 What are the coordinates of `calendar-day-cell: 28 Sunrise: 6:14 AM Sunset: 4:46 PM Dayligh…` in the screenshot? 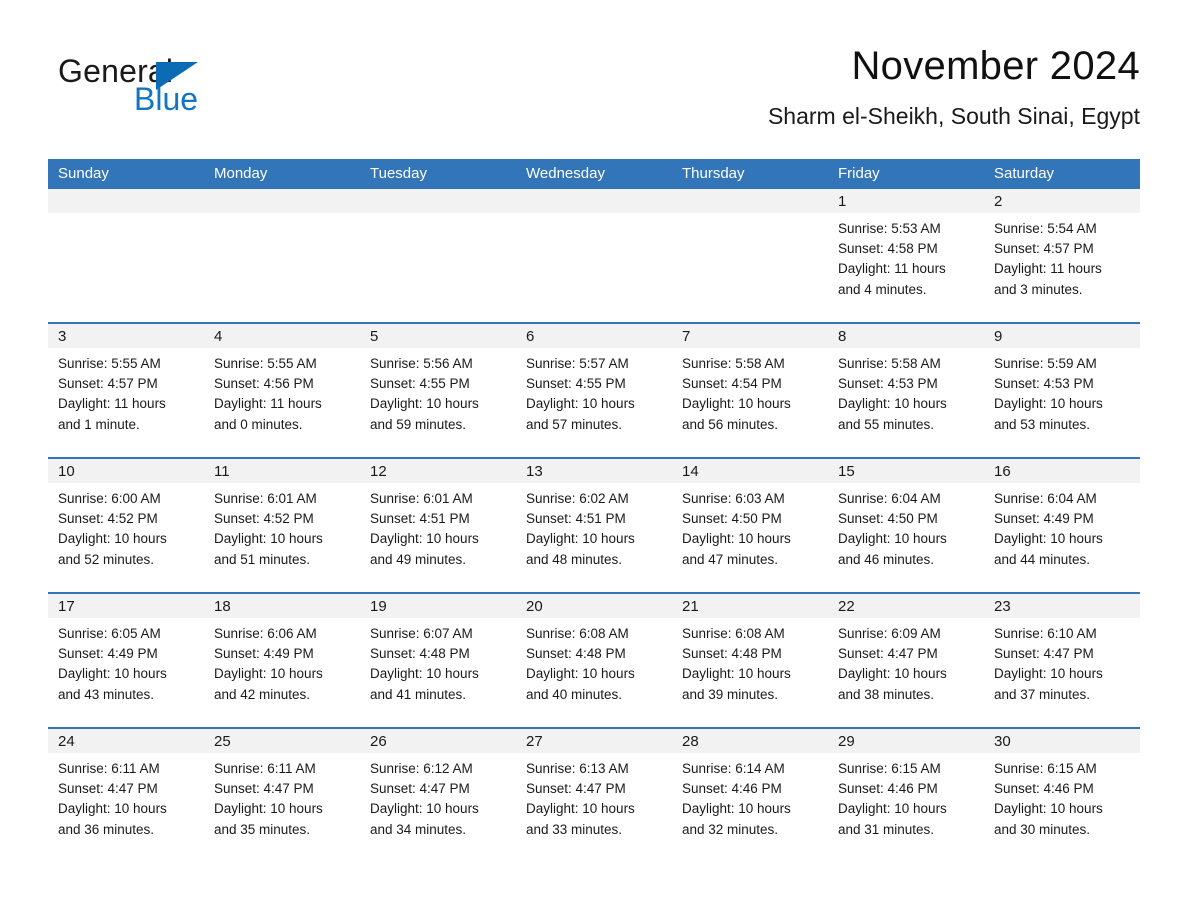 It's located at (750, 794).